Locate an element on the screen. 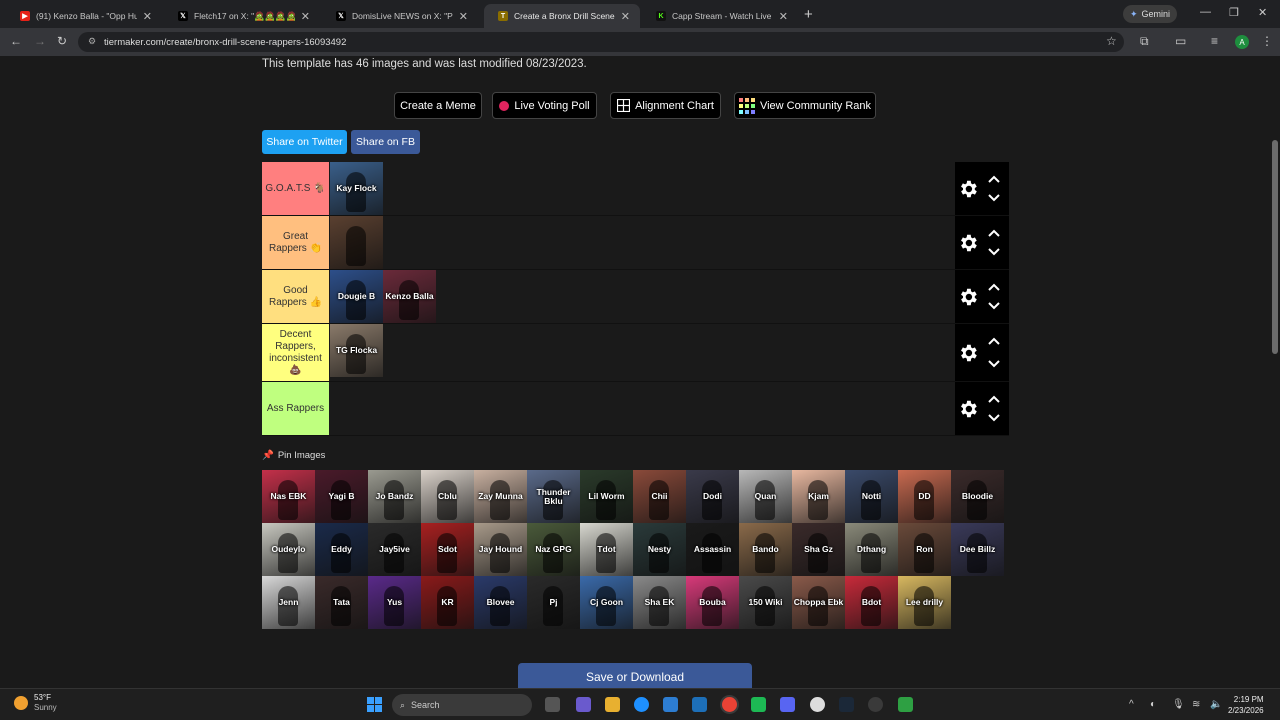  rapper-image: KR is located at coordinates (447, 602).